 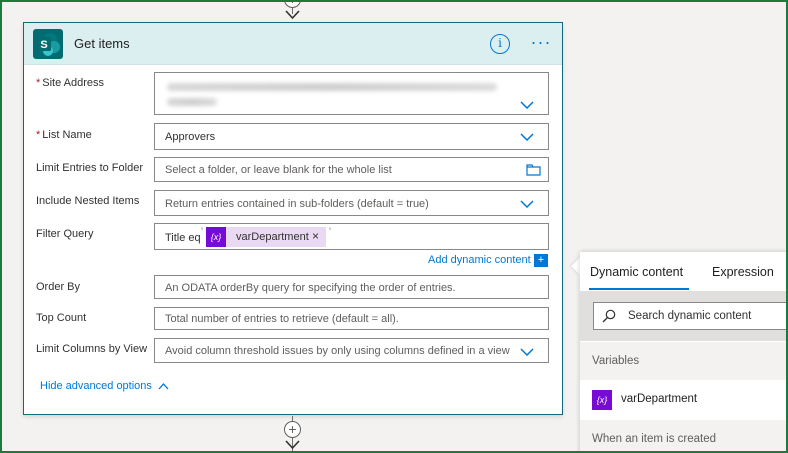 I want to click on folder-picker-icon, so click(x=533, y=170).